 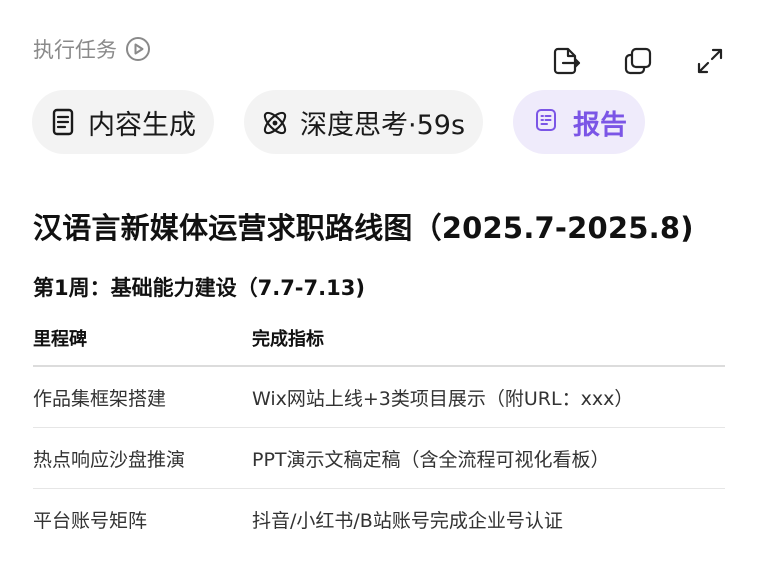 I want to click on step-chips: 内容生成 深度思考·59s 报告, so click(x=339, y=122).